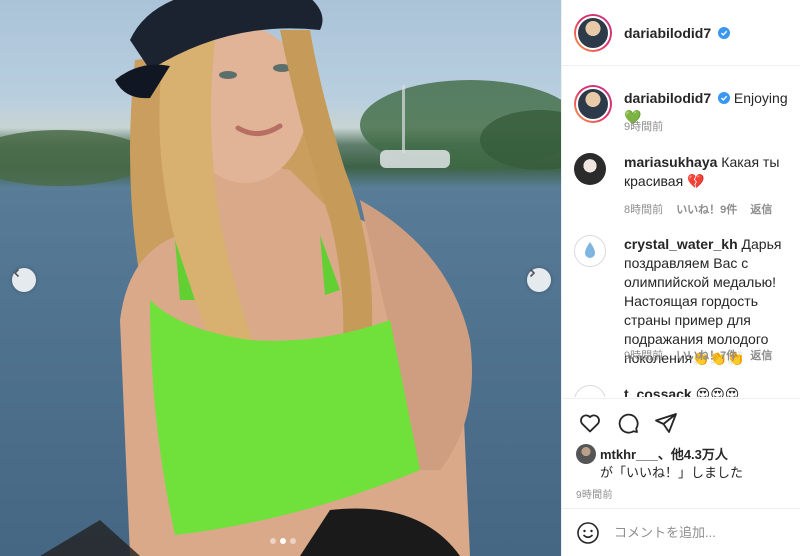 The width and height of the screenshot is (800, 556). I want to click on caption-meta: 9時間前, so click(648, 126).